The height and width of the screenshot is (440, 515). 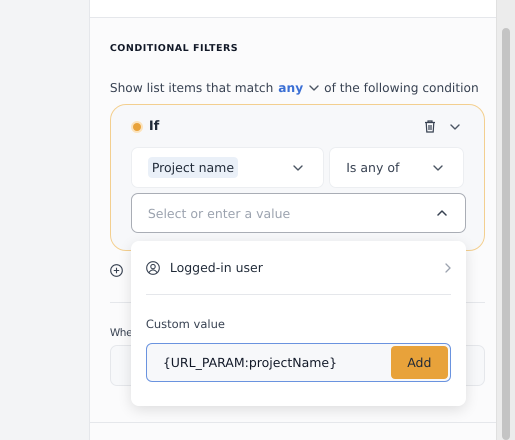 What do you see at coordinates (298, 213) in the screenshot?
I see `value-select: Select or enter a value` at bounding box center [298, 213].